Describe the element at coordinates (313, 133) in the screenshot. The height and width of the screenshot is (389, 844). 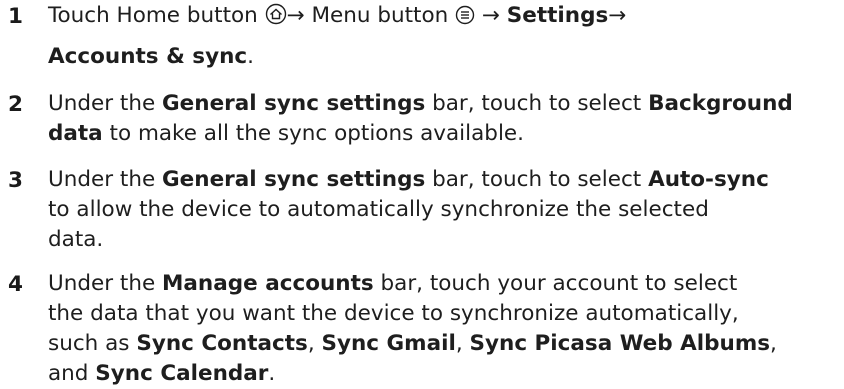
I see `line-text: to make all the sync options available.` at that location.